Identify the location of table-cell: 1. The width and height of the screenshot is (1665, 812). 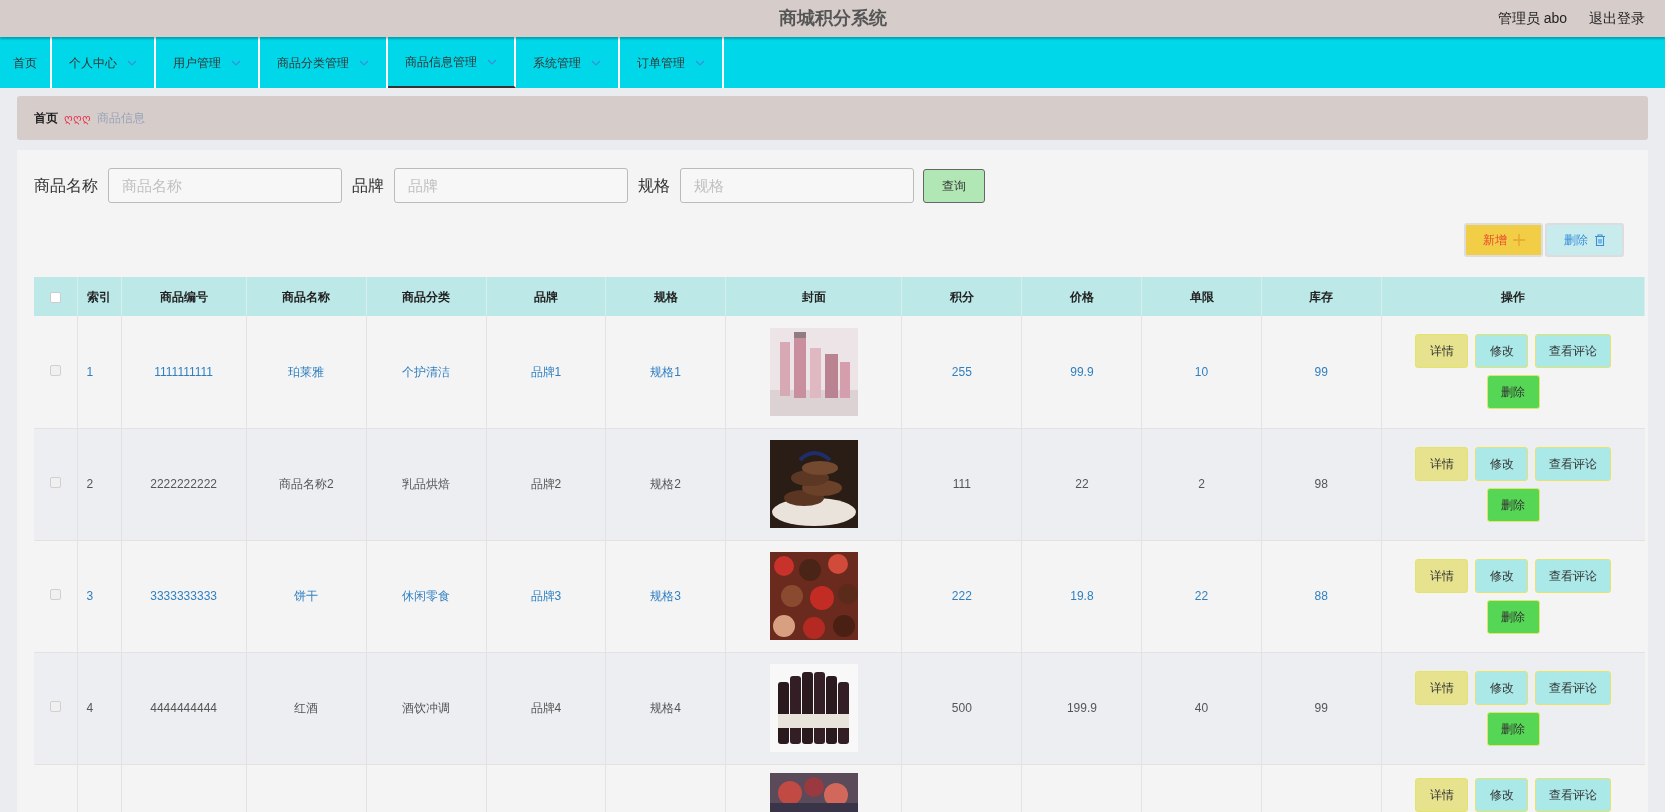
(90, 371).